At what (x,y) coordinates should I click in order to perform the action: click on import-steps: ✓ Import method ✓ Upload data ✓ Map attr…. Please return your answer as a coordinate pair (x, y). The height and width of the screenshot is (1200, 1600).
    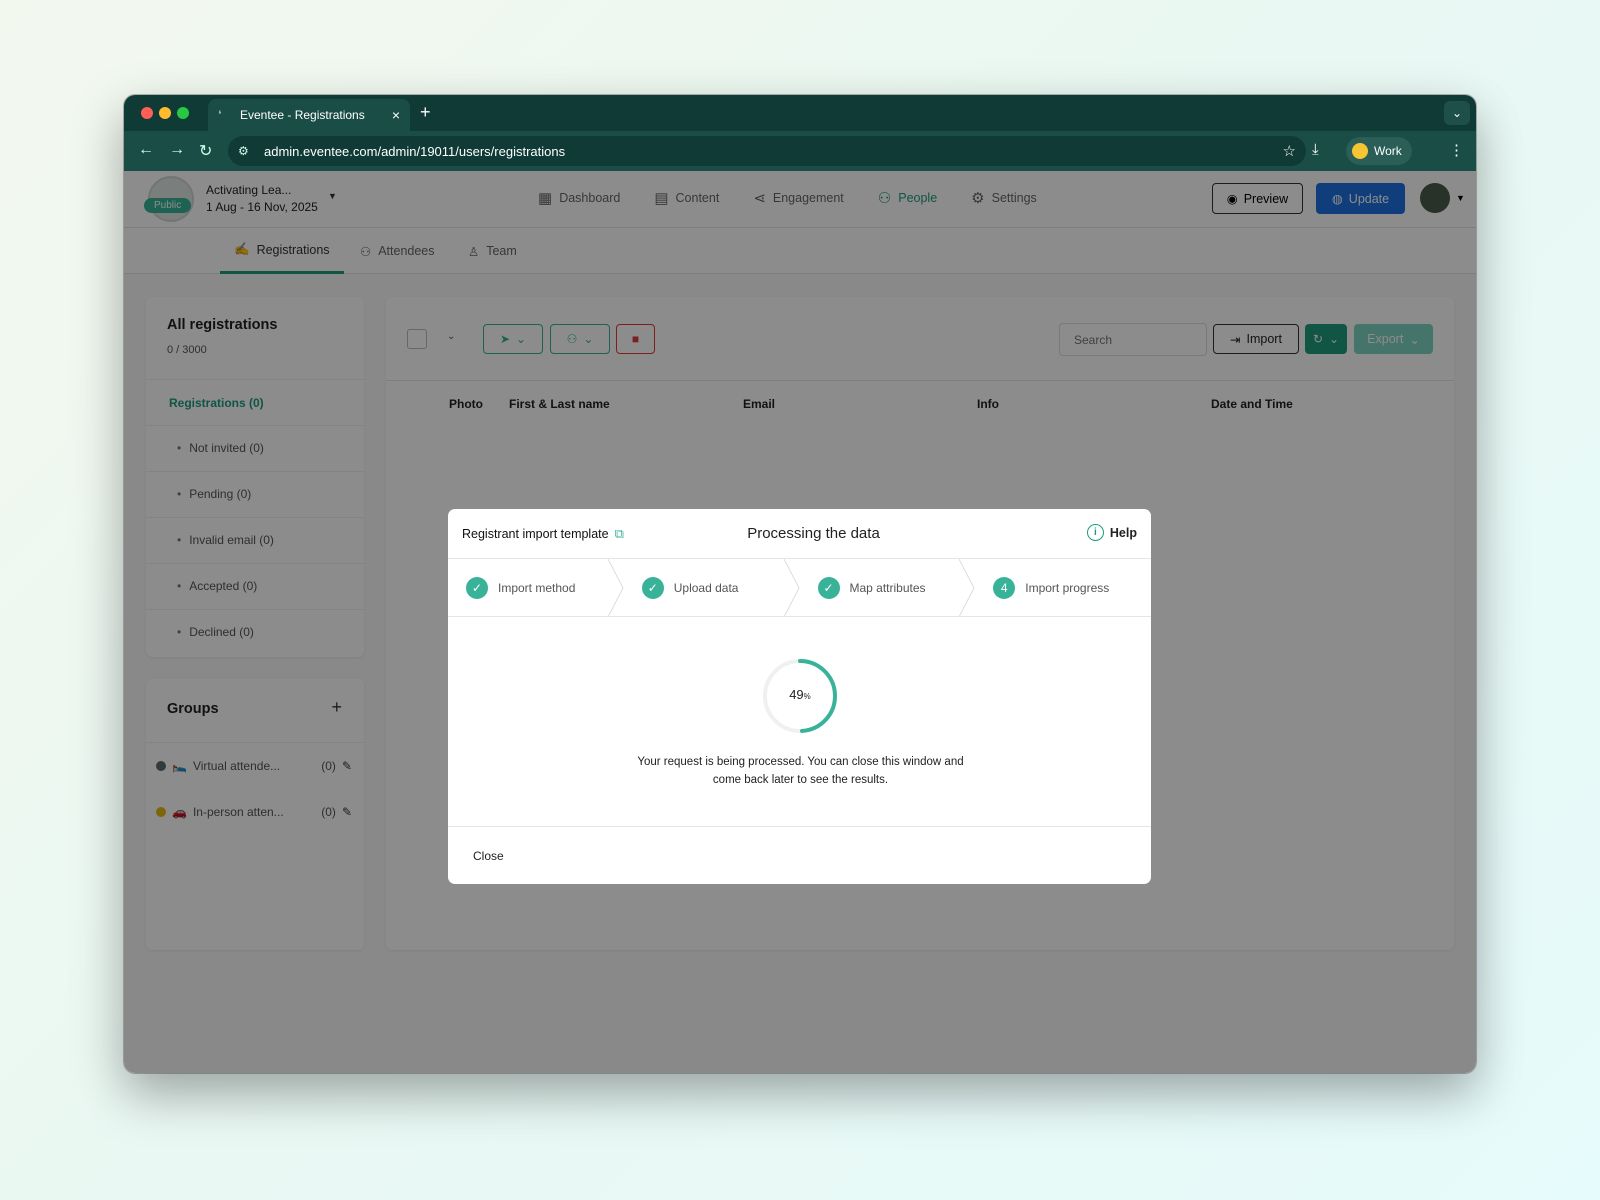
    Looking at the image, I should click on (799, 588).